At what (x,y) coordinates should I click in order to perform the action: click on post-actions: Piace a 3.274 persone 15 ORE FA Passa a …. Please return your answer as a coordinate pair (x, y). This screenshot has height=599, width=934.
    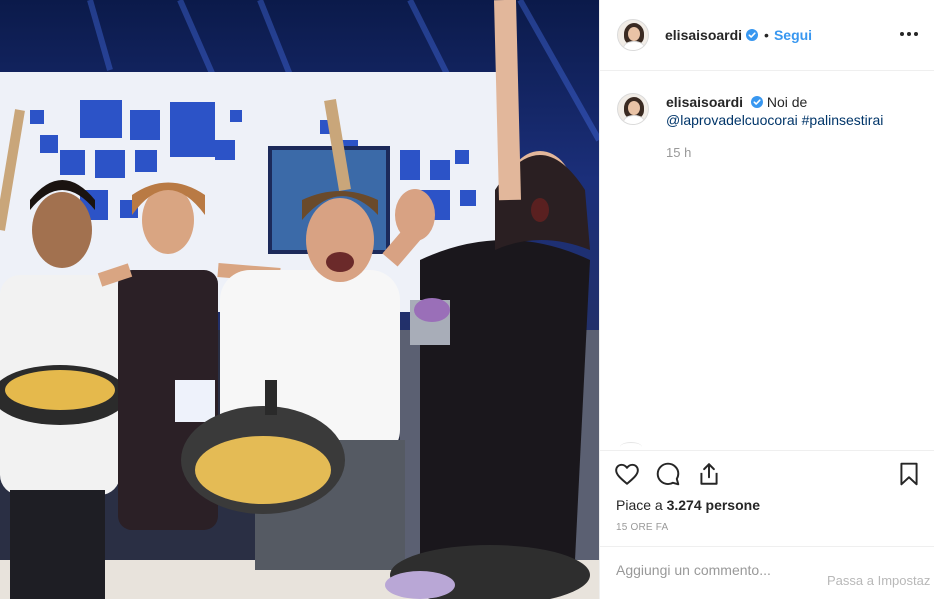
    Looking at the image, I should click on (767, 524).